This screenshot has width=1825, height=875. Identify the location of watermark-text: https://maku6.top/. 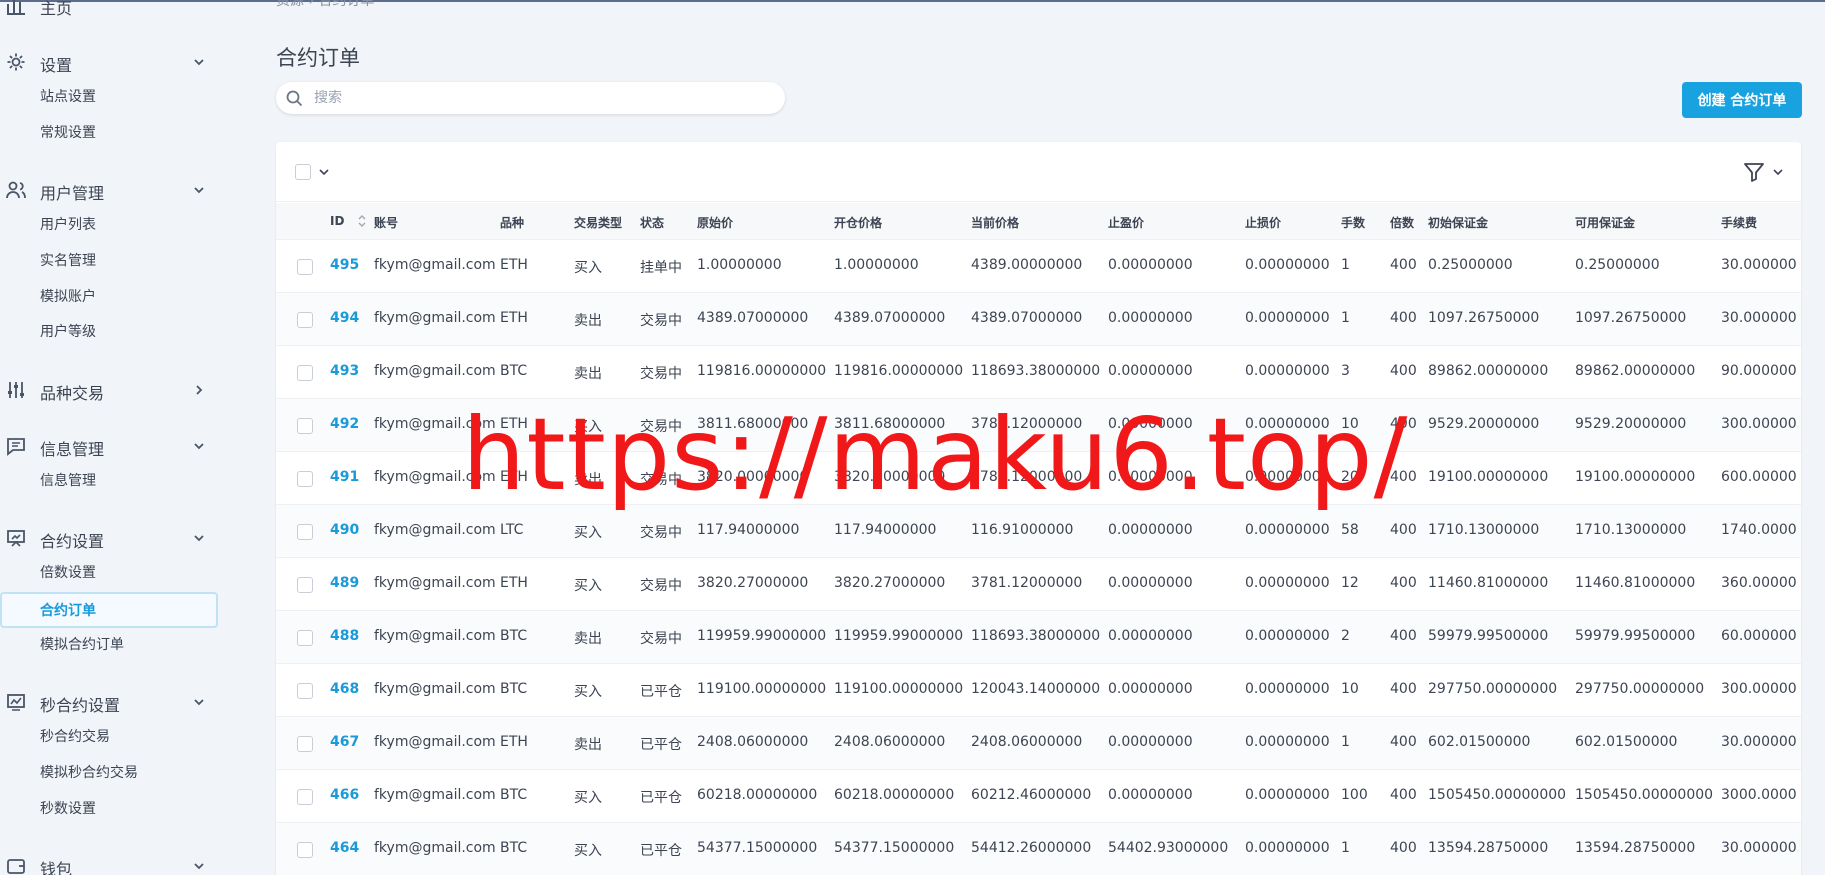
(935, 454).